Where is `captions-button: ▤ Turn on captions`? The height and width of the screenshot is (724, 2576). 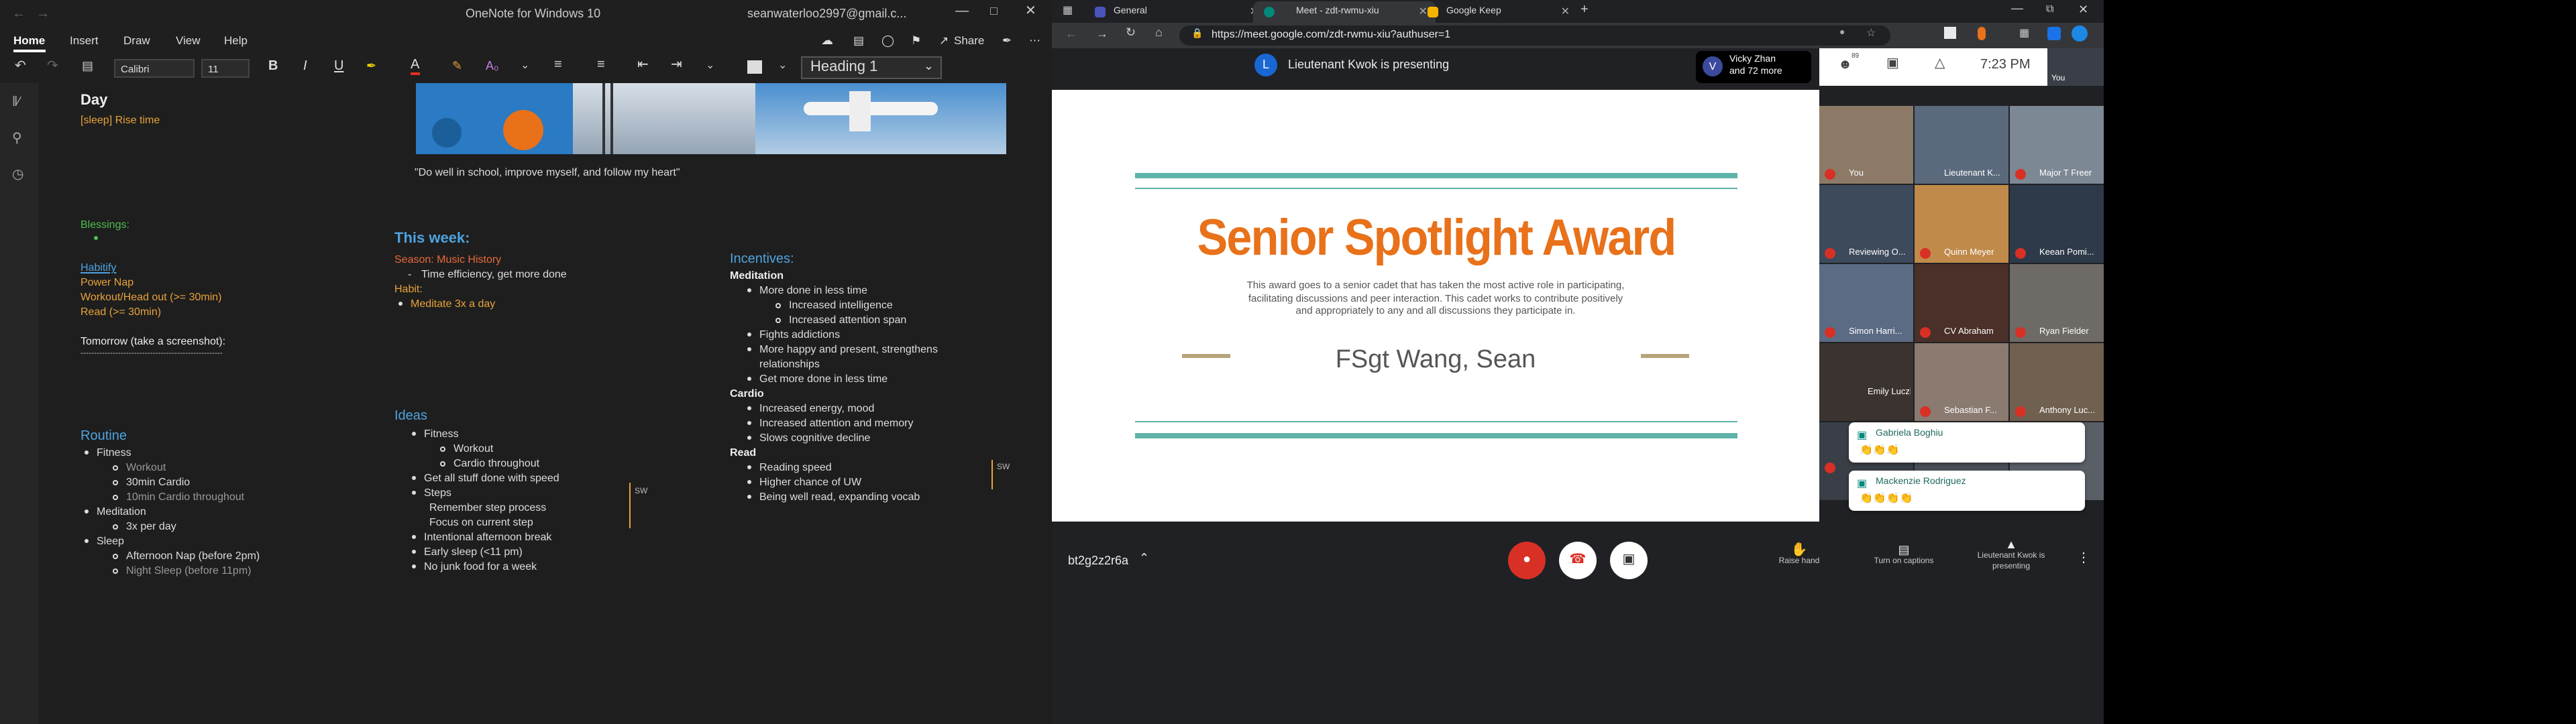
captions-button: ▤ Turn on captions is located at coordinates (1904, 554).